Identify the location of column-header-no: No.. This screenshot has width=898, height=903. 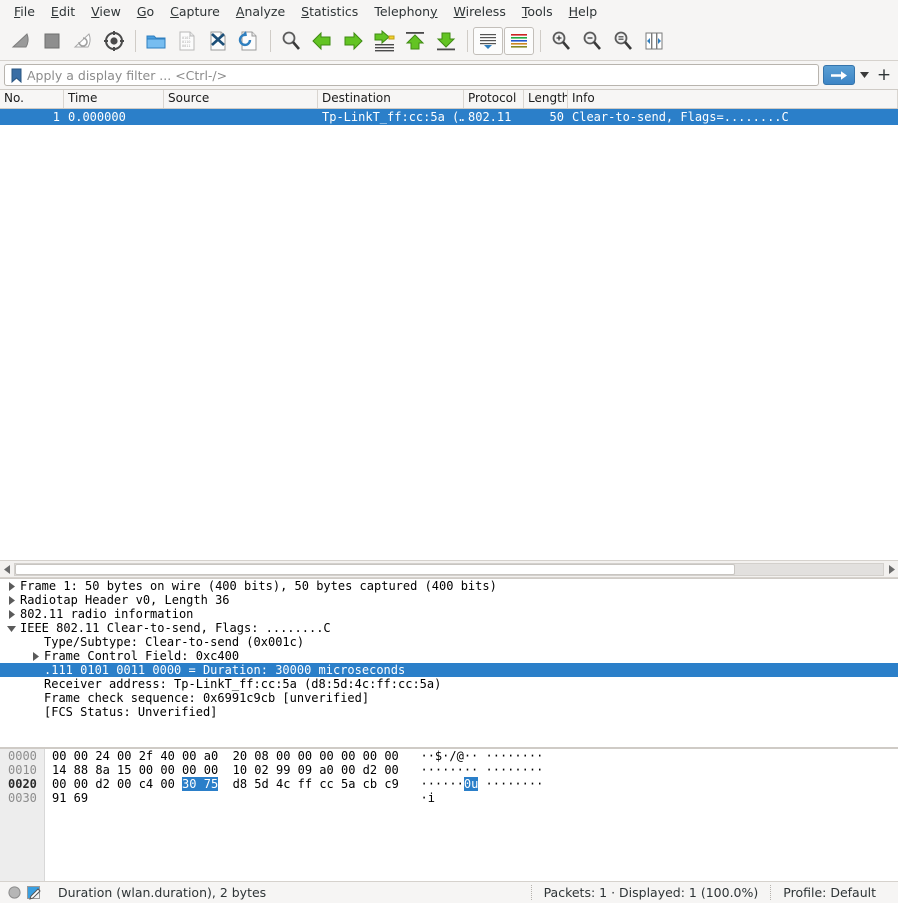
(32, 99).